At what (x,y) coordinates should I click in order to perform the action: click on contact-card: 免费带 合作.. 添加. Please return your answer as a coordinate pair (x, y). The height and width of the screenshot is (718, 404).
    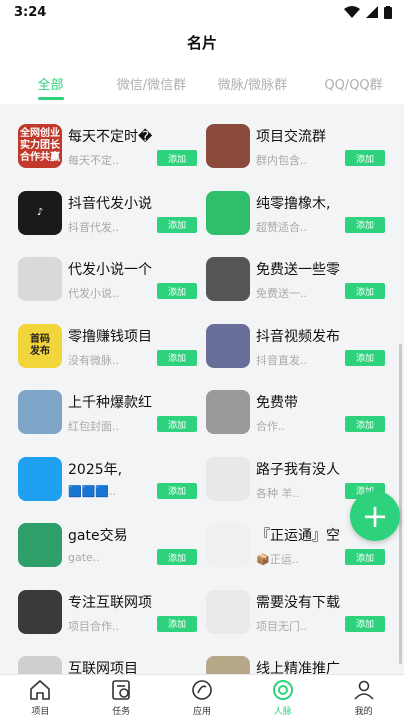
    Looking at the image, I should click on (300, 415).